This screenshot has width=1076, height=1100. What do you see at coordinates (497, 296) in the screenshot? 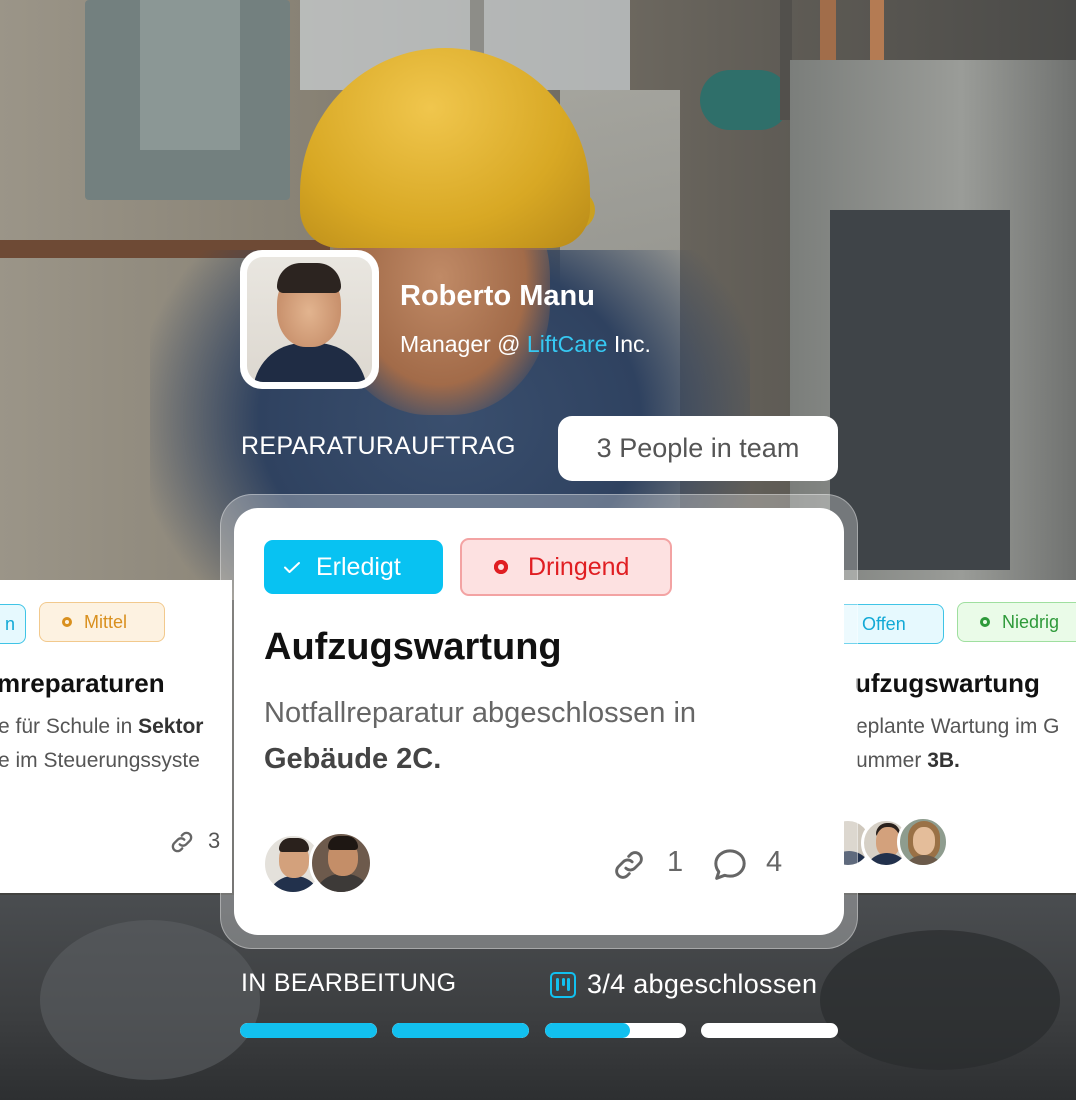
I see `profile-name: Roberto Manu` at bounding box center [497, 296].